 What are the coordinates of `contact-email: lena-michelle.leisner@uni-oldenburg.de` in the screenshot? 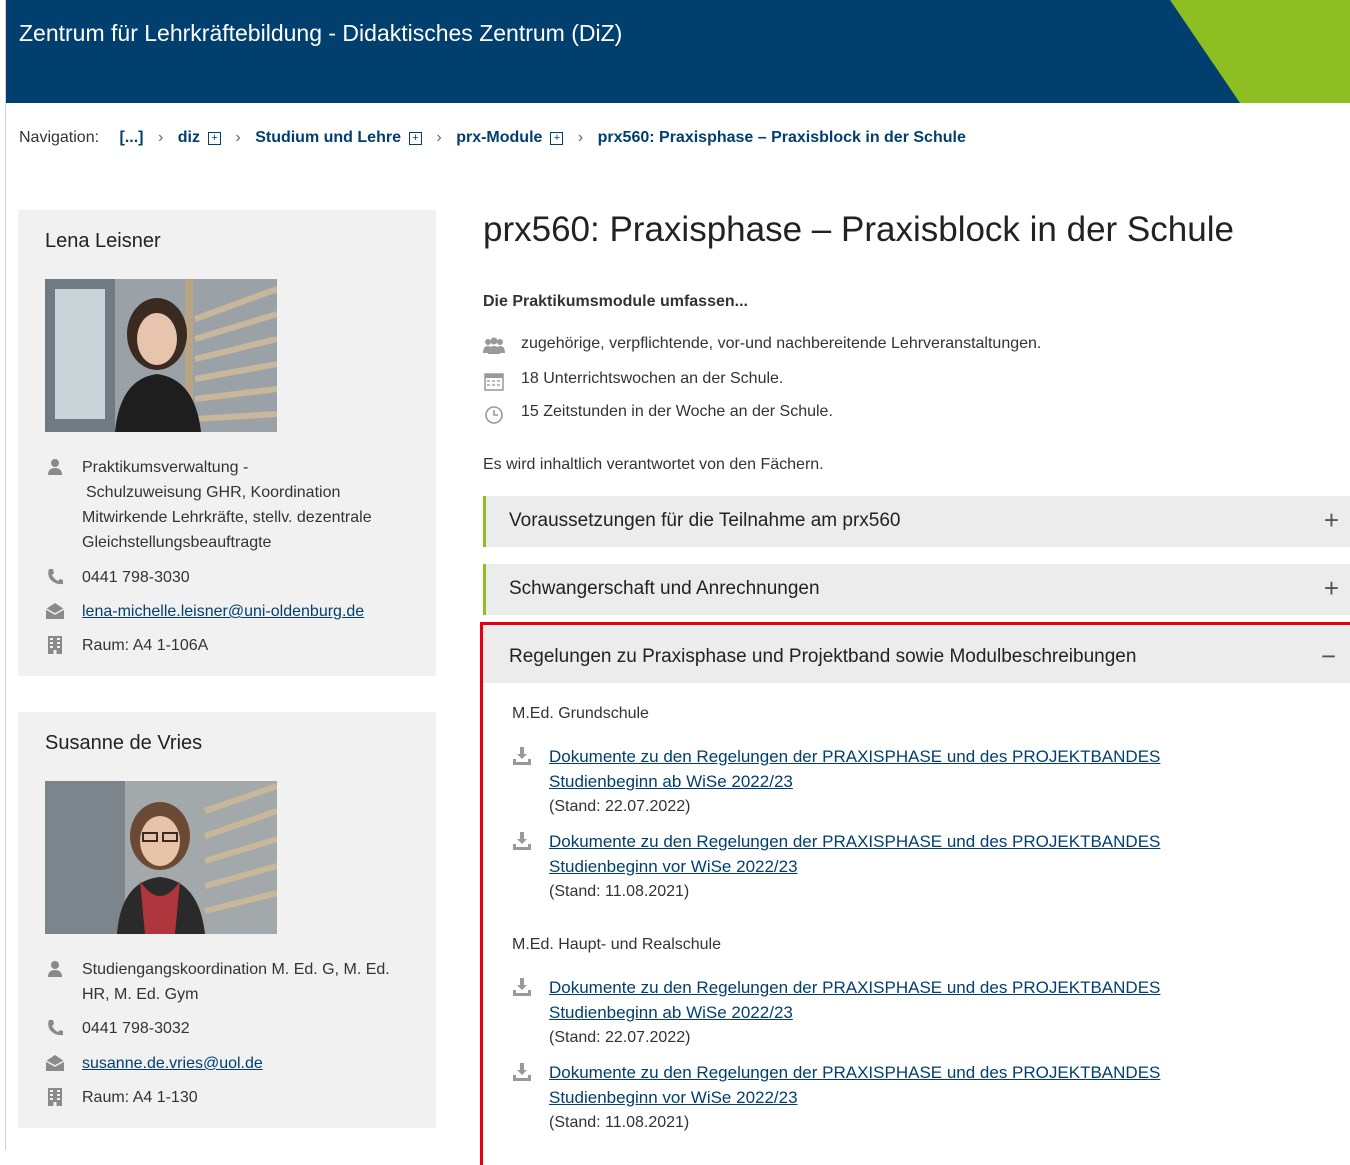 It's located at (235, 611).